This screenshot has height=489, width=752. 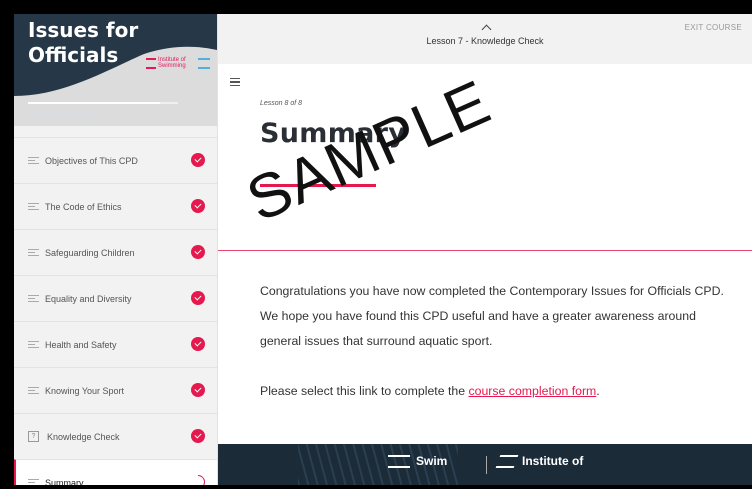 I want to click on swim-england-logo: Swim, so click(x=417, y=461).